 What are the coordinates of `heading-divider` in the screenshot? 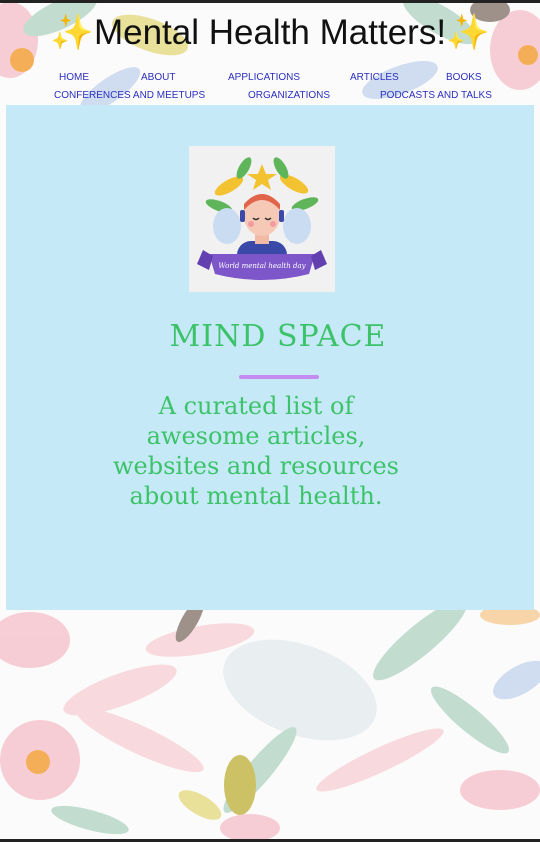 It's located at (279, 377).